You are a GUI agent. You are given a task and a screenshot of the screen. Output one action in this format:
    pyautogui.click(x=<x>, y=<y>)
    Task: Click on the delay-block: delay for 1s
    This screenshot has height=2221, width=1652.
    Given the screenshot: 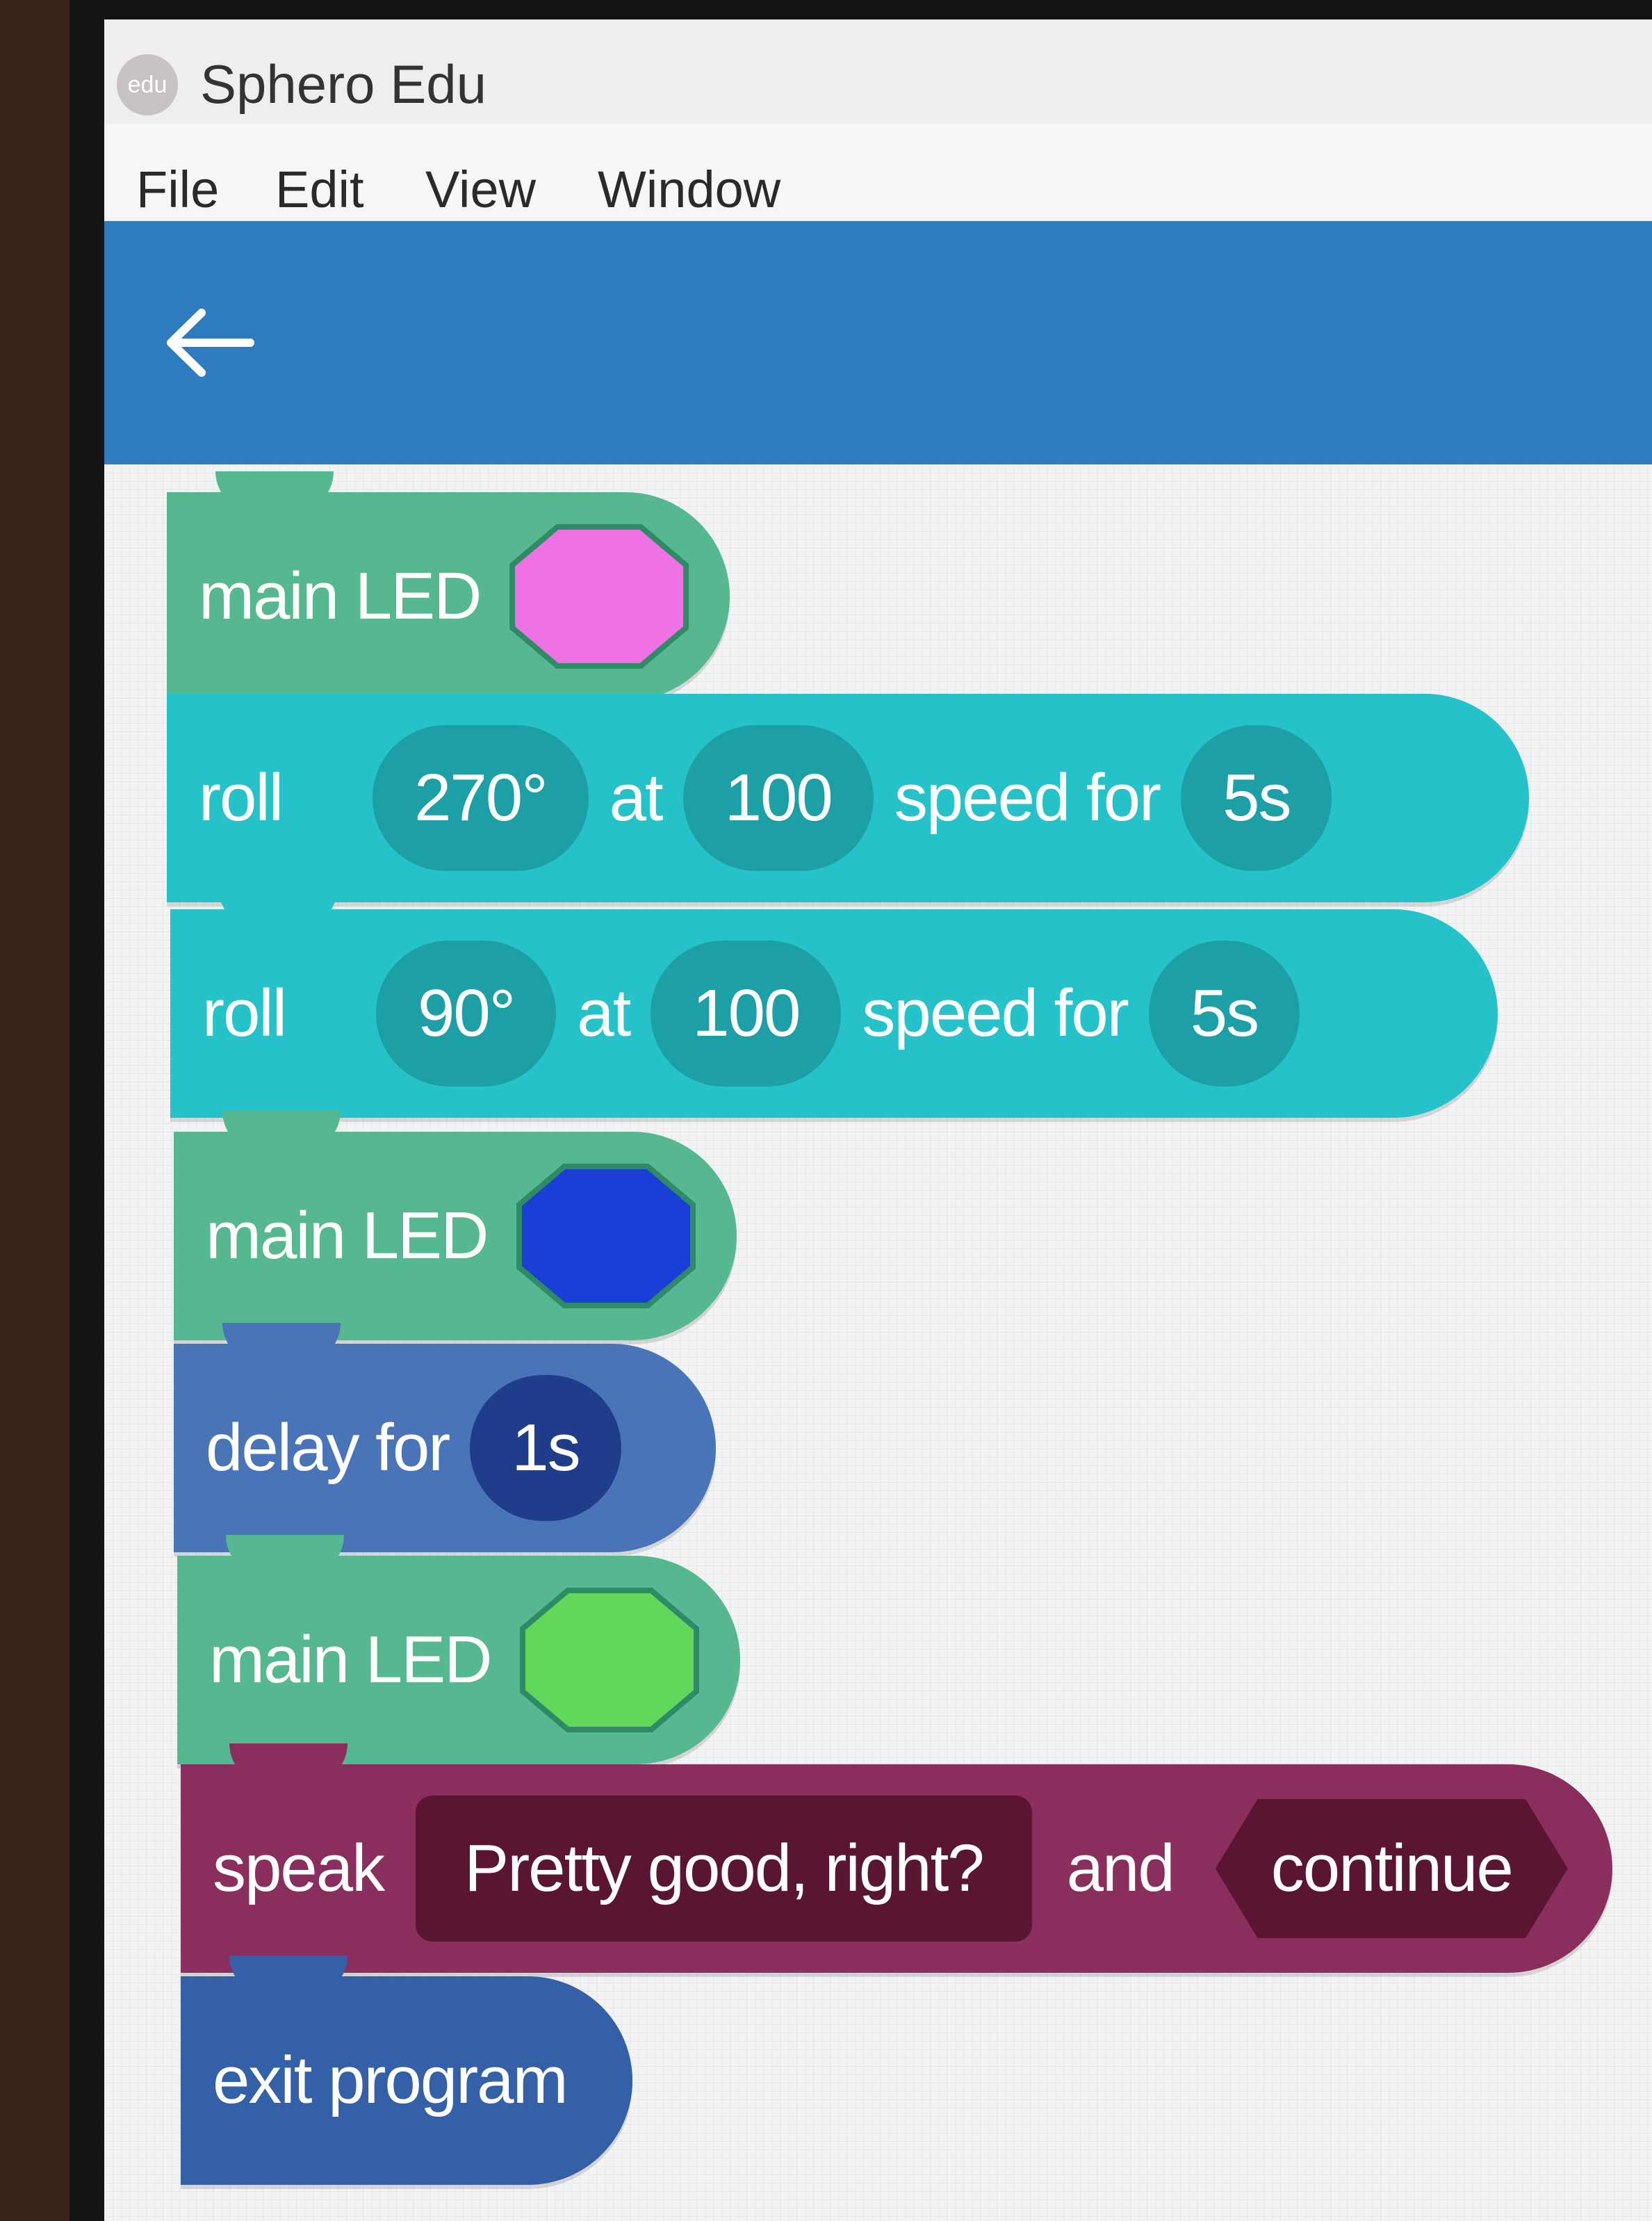 What is the action you would take?
    pyautogui.click(x=445, y=1437)
    